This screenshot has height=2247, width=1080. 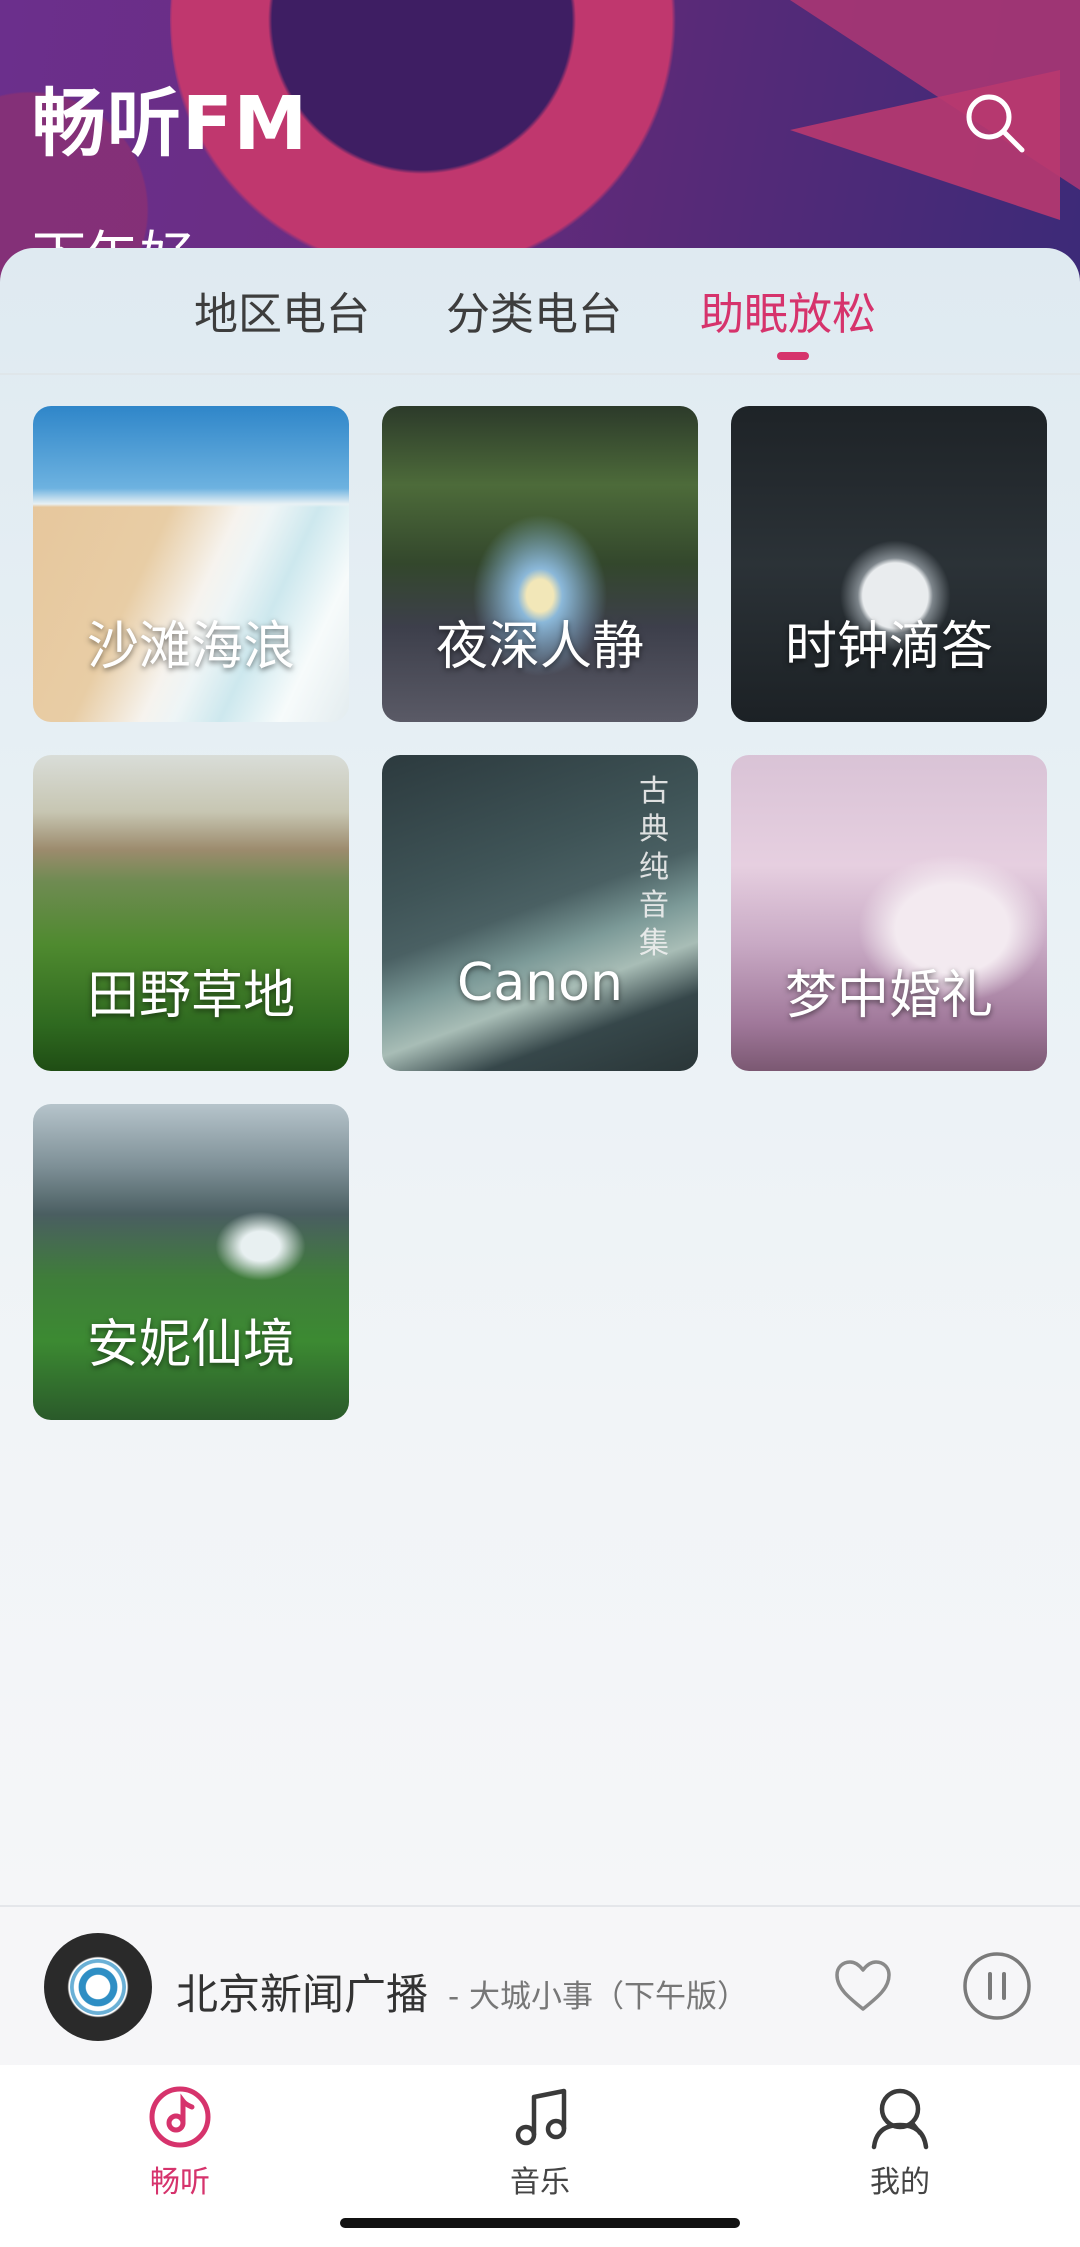 I want to click on sound-card-quiet-night: 夜深人静, so click(x=540, y=564).